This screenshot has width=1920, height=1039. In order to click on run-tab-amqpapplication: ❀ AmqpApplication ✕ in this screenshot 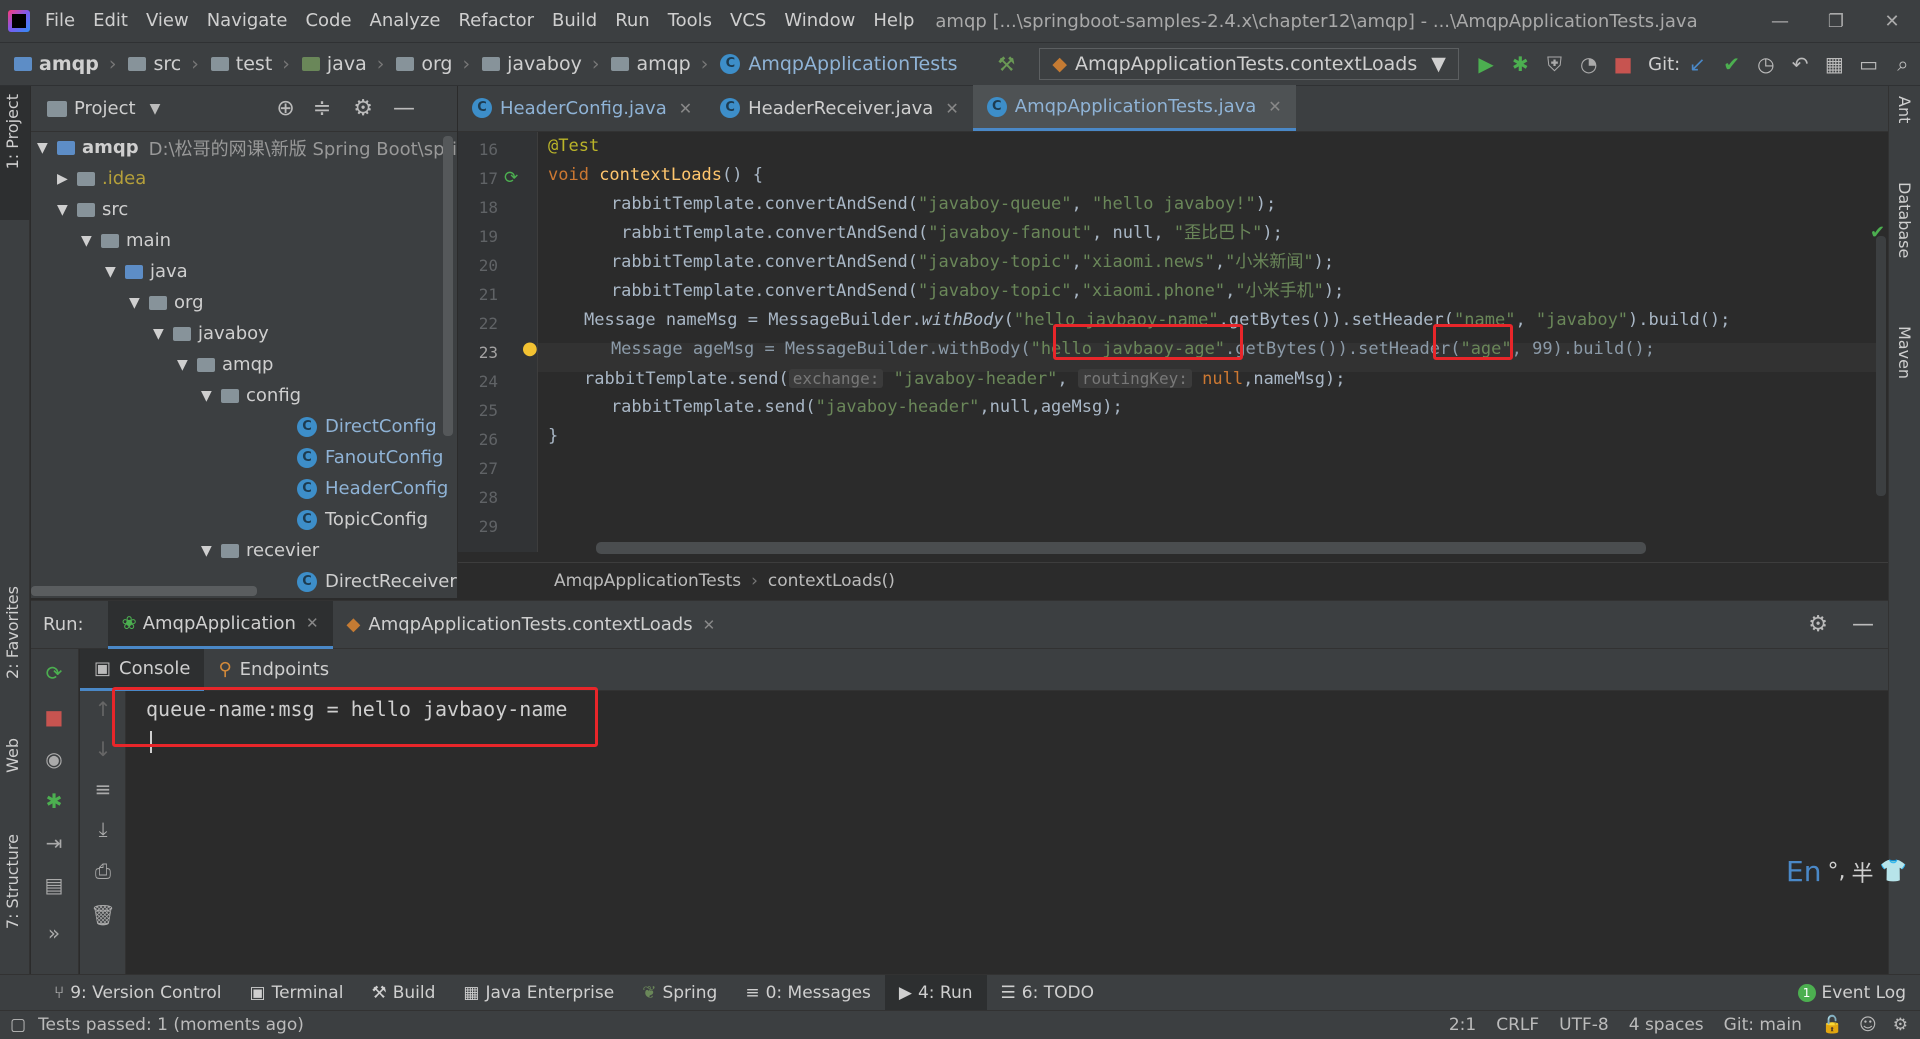, I will do `click(220, 624)`.